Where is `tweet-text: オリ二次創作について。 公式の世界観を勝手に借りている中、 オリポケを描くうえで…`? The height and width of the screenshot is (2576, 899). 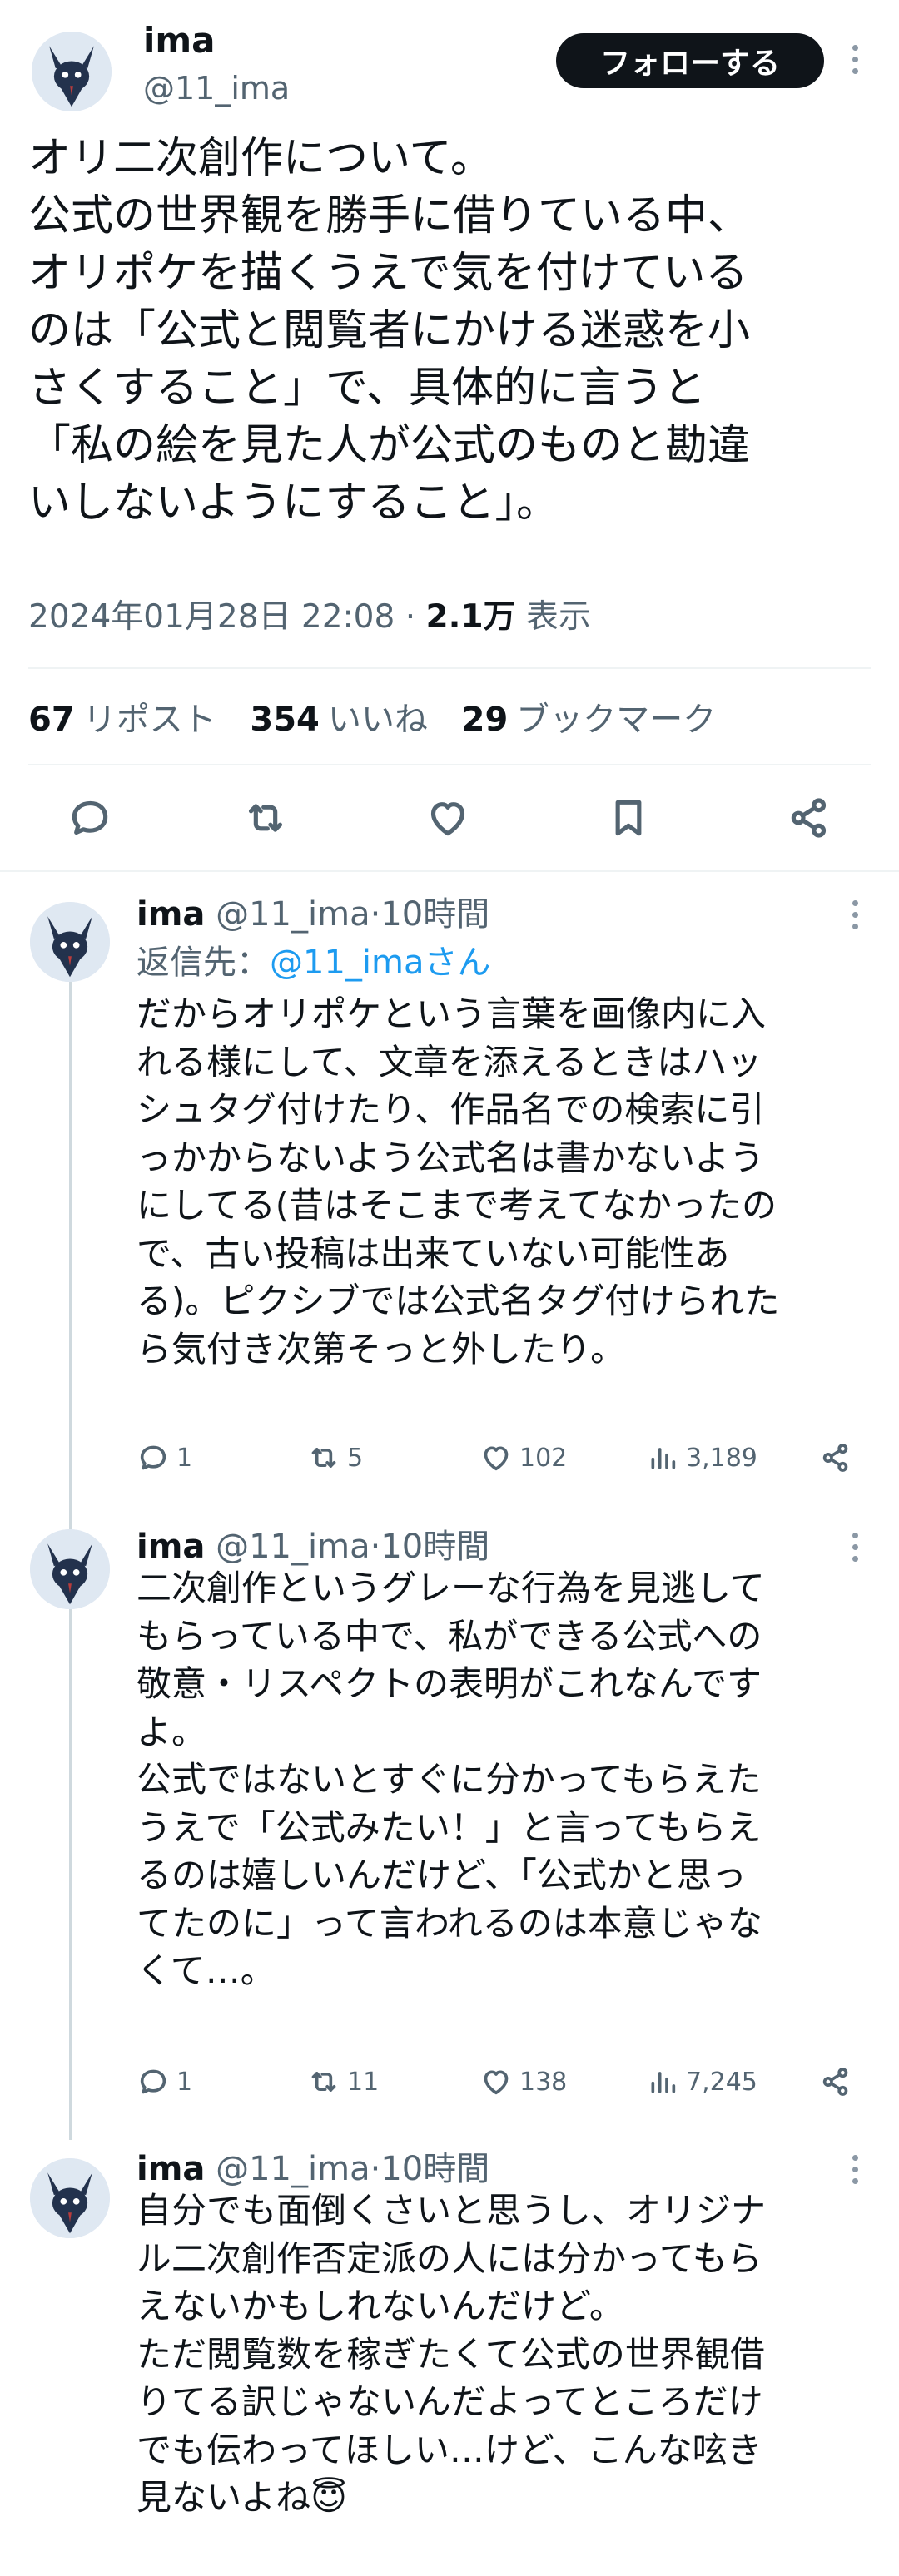 tweet-text: オリ二次創作について。 公式の世界観を勝手に借りている中、 オリポケを描くうえで… is located at coordinates (389, 331).